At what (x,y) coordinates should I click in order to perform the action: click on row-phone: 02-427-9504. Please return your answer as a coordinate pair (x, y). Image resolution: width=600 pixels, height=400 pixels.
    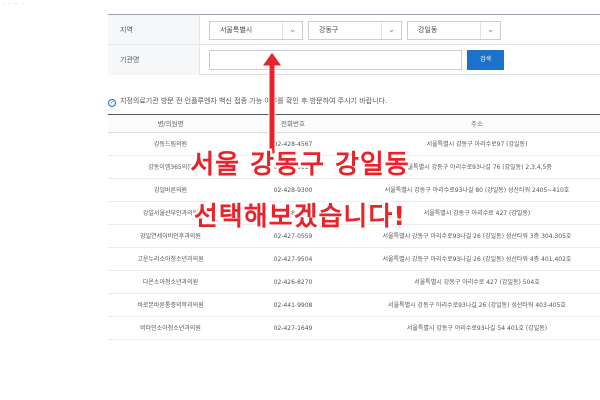
    Looking at the image, I should click on (293, 259).